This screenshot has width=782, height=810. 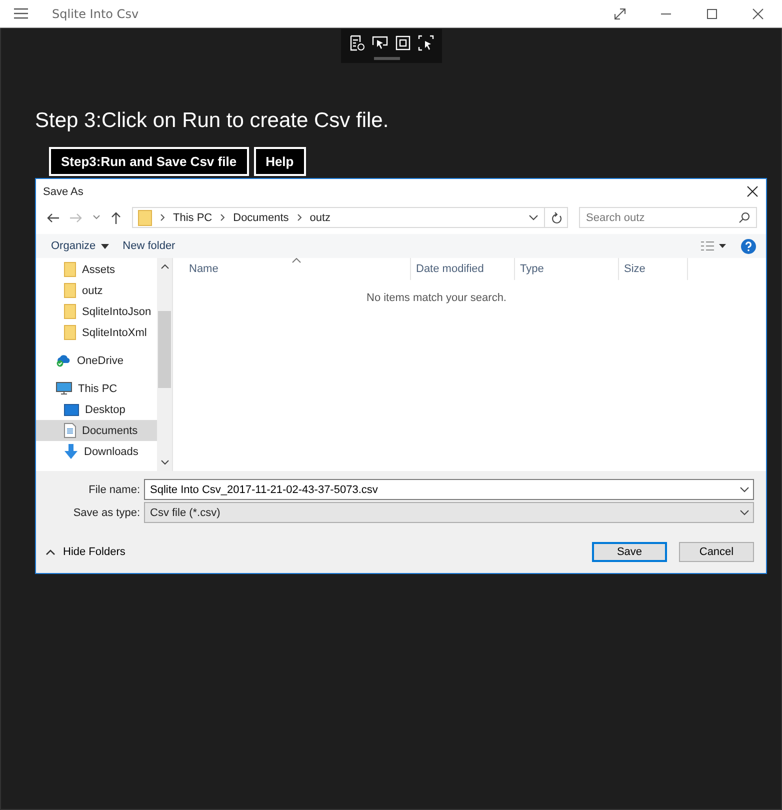 What do you see at coordinates (261, 218) in the screenshot?
I see `breadcrumb-item: Documents` at bounding box center [261, 218].